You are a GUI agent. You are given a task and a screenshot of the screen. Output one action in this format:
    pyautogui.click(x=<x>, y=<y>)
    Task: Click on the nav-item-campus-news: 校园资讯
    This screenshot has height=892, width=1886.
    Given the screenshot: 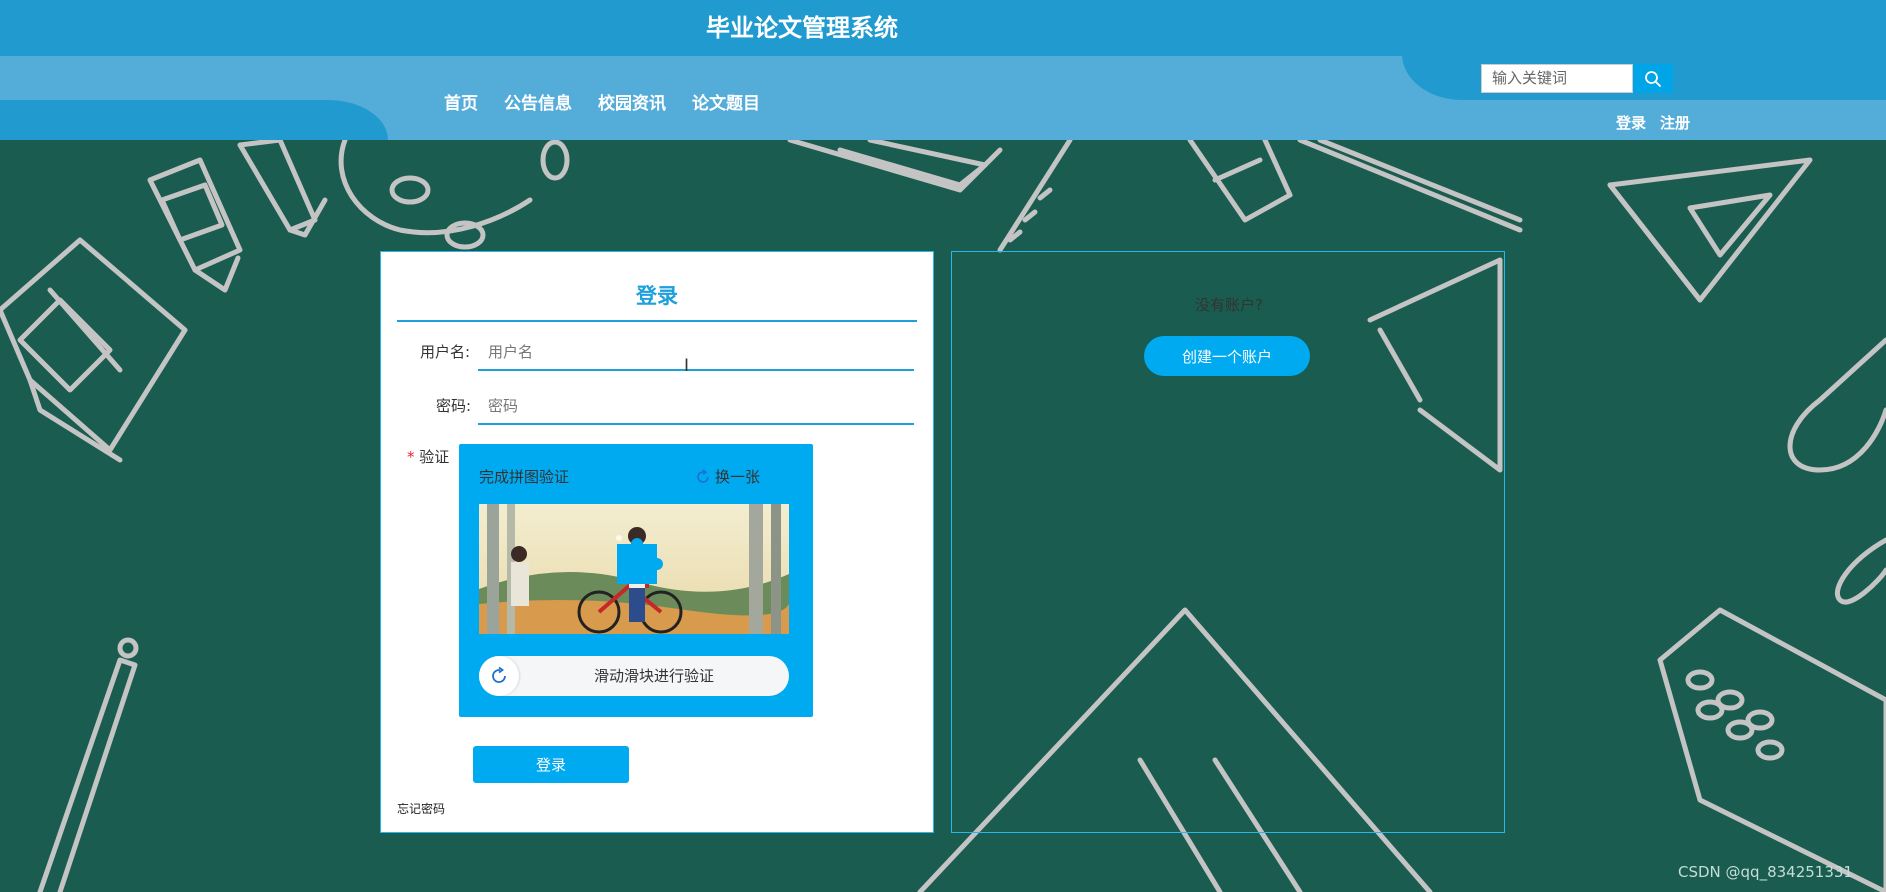 What is the action you would take?
    pyautogui.click(x=632, y=101)
    